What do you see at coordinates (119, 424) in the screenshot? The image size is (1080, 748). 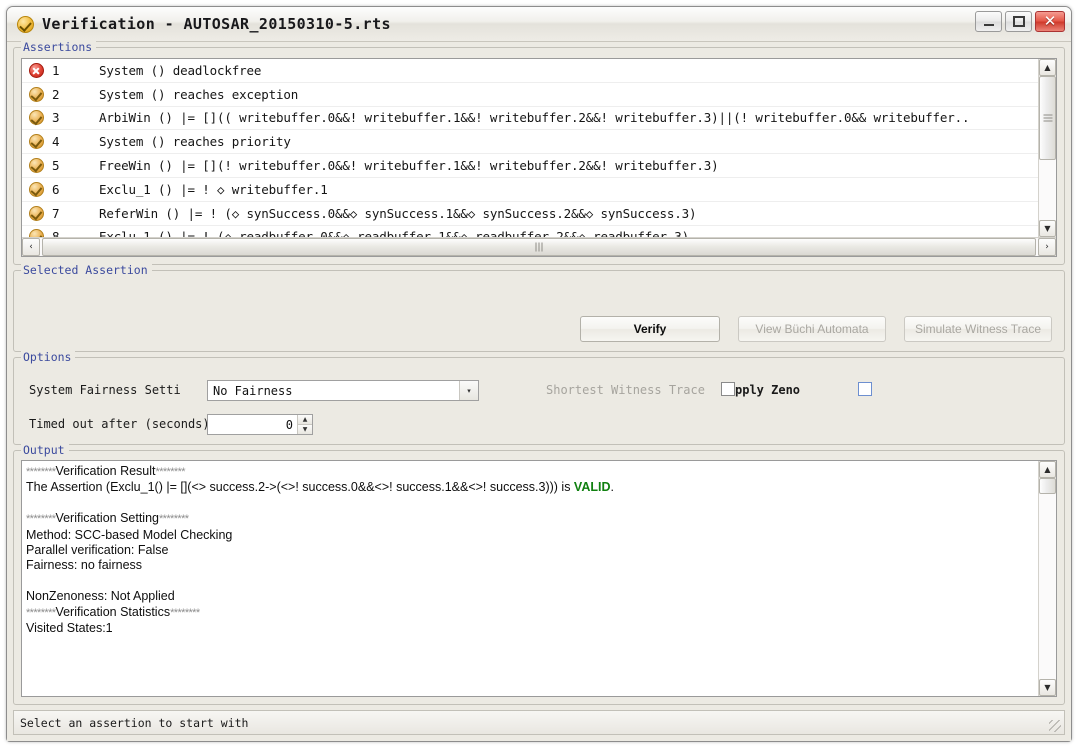 I see `timed-out-after-label: Timed out after (seconds)` at bounding box center [119, 424].